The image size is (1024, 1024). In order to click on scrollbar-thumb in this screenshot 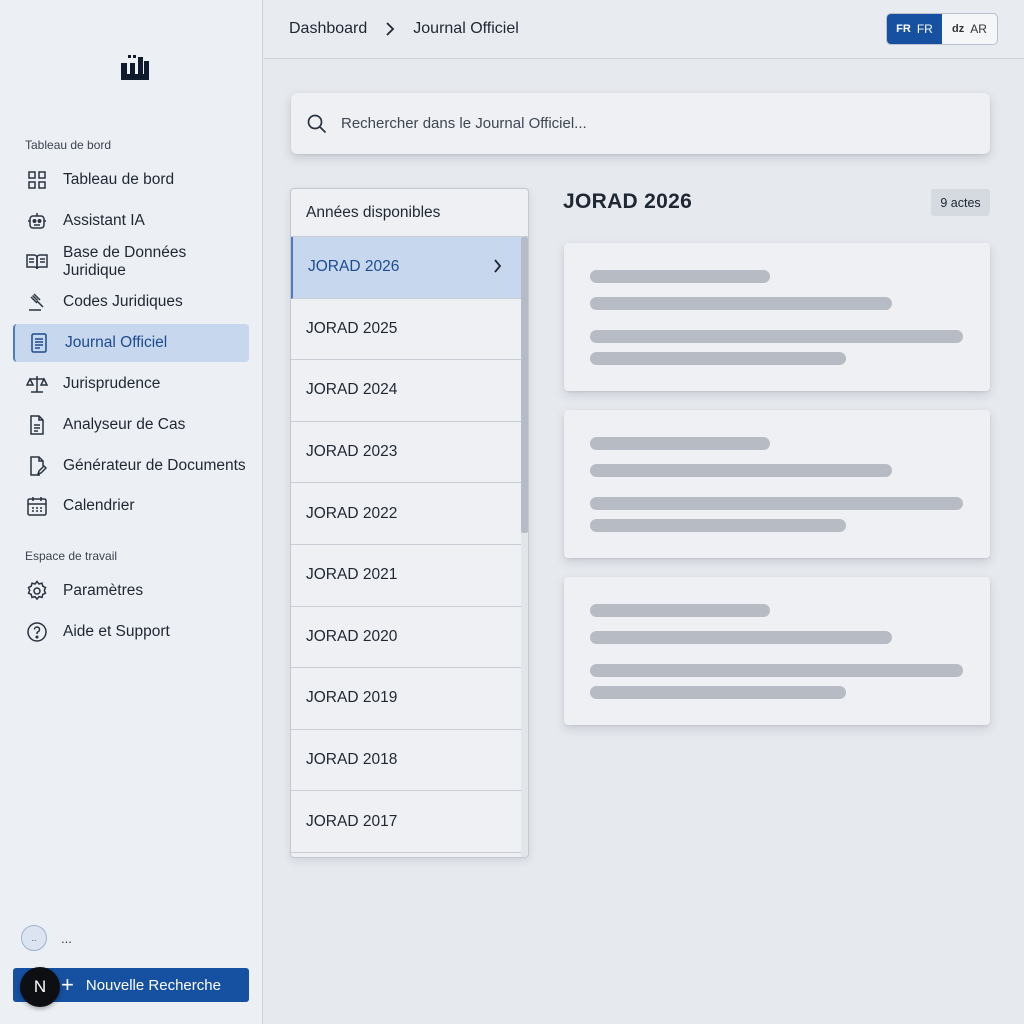, I will do `click(524, 385)`.